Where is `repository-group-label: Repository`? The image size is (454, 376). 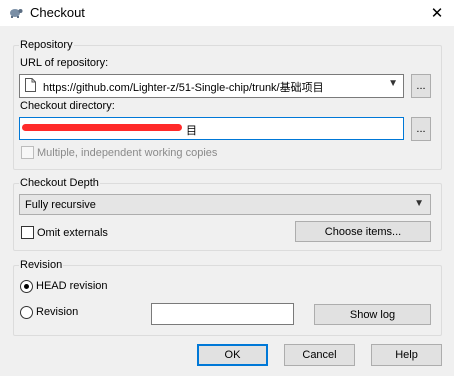 repository-group-label: Repository is located at coordinates (46, 45).